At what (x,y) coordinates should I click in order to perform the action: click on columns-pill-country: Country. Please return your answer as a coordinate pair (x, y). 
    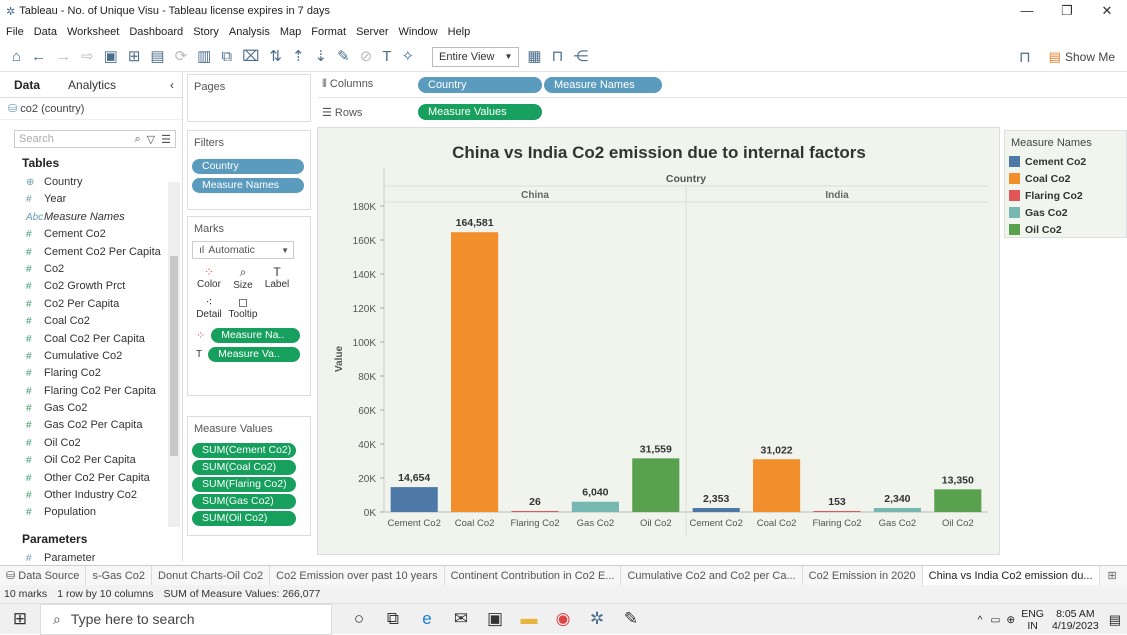
    Looking at the image, I should click on (480, 84).